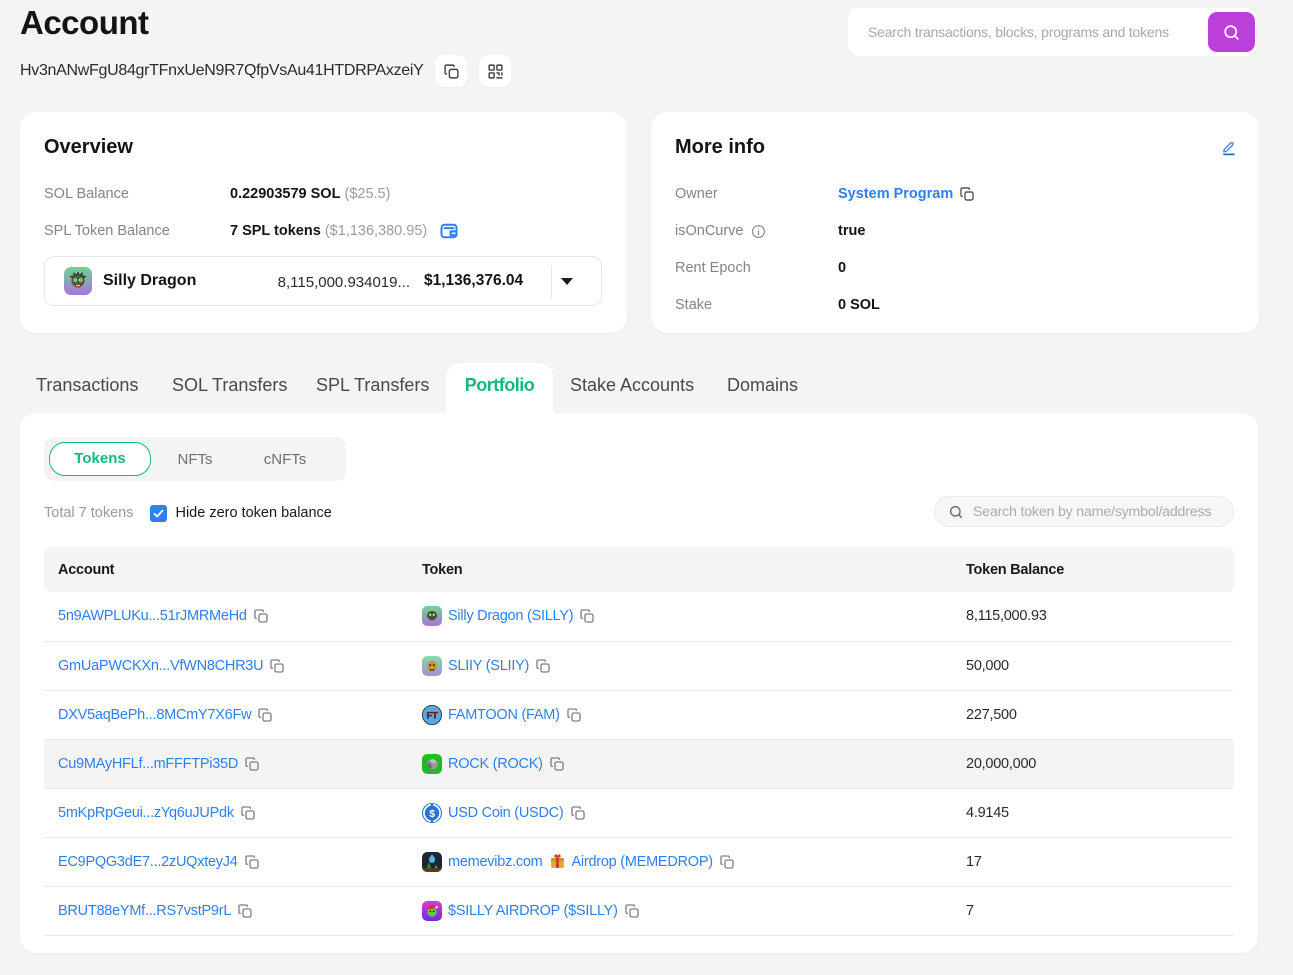 Image resolution: width=1293 pixels, height=975 pixels. Describe the element at coordinates (432, 715) in the screenshot. I see `svg-text: FT` at that location.